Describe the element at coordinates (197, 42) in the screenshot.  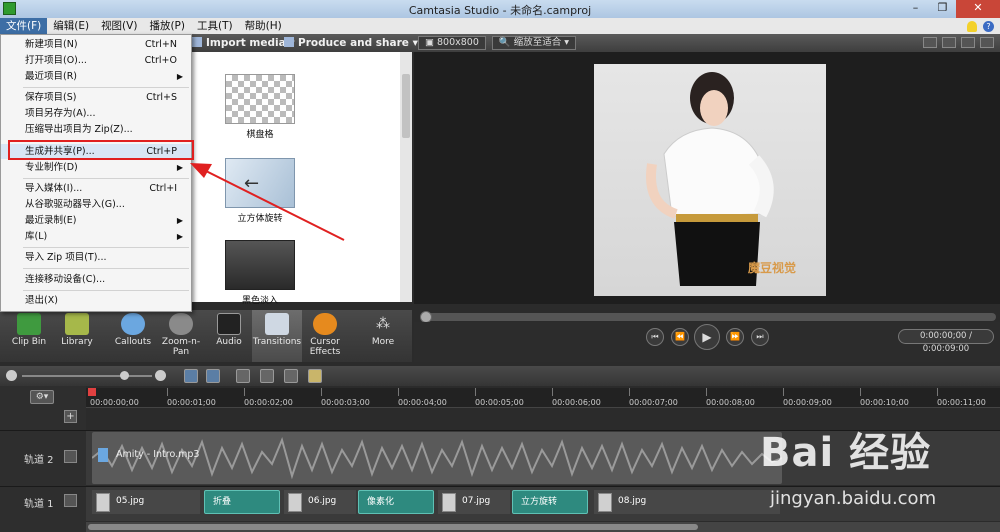
I see `import-icon` at that location.